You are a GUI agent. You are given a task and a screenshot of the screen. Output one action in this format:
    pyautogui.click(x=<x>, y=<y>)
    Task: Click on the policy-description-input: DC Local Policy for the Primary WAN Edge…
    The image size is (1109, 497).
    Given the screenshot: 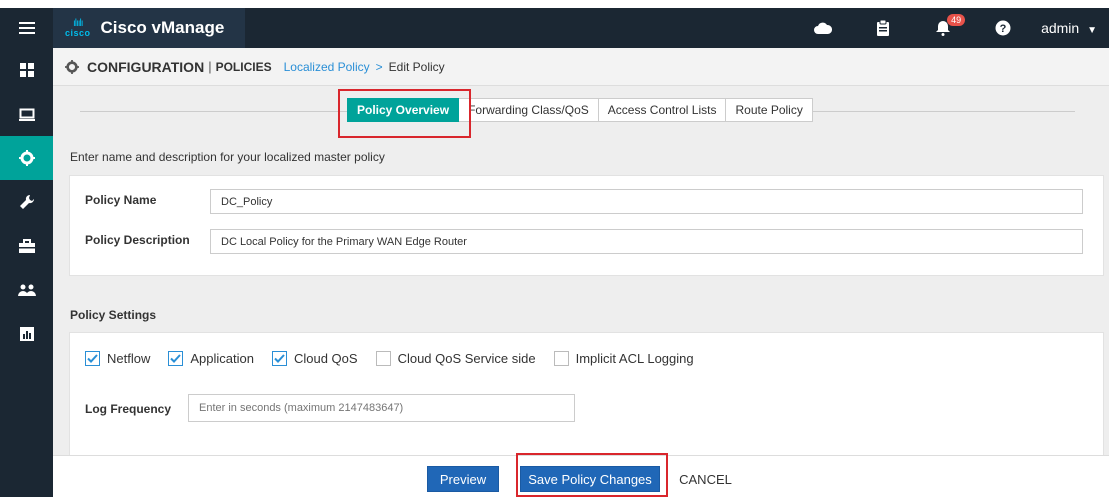 What is the action you would take?
    pyautogui.click(x=646, y=241)
    